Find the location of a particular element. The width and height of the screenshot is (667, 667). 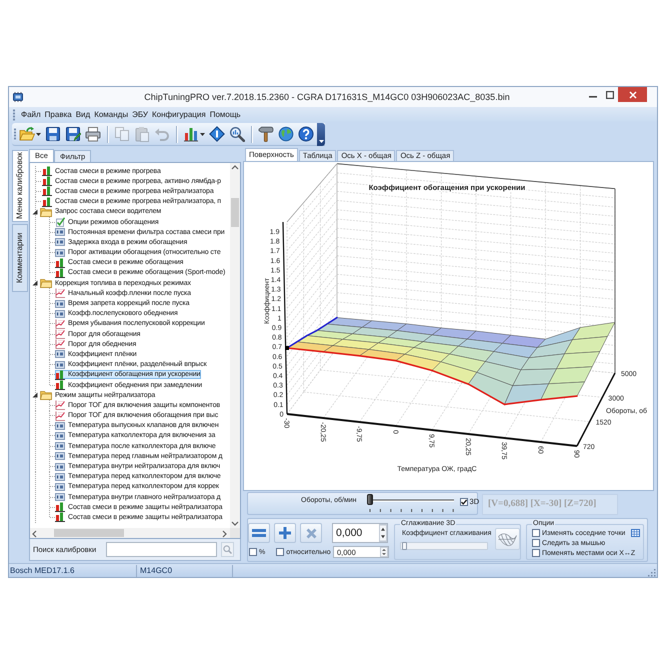

number-field: 0,000 is located at coordinates (360, 533).